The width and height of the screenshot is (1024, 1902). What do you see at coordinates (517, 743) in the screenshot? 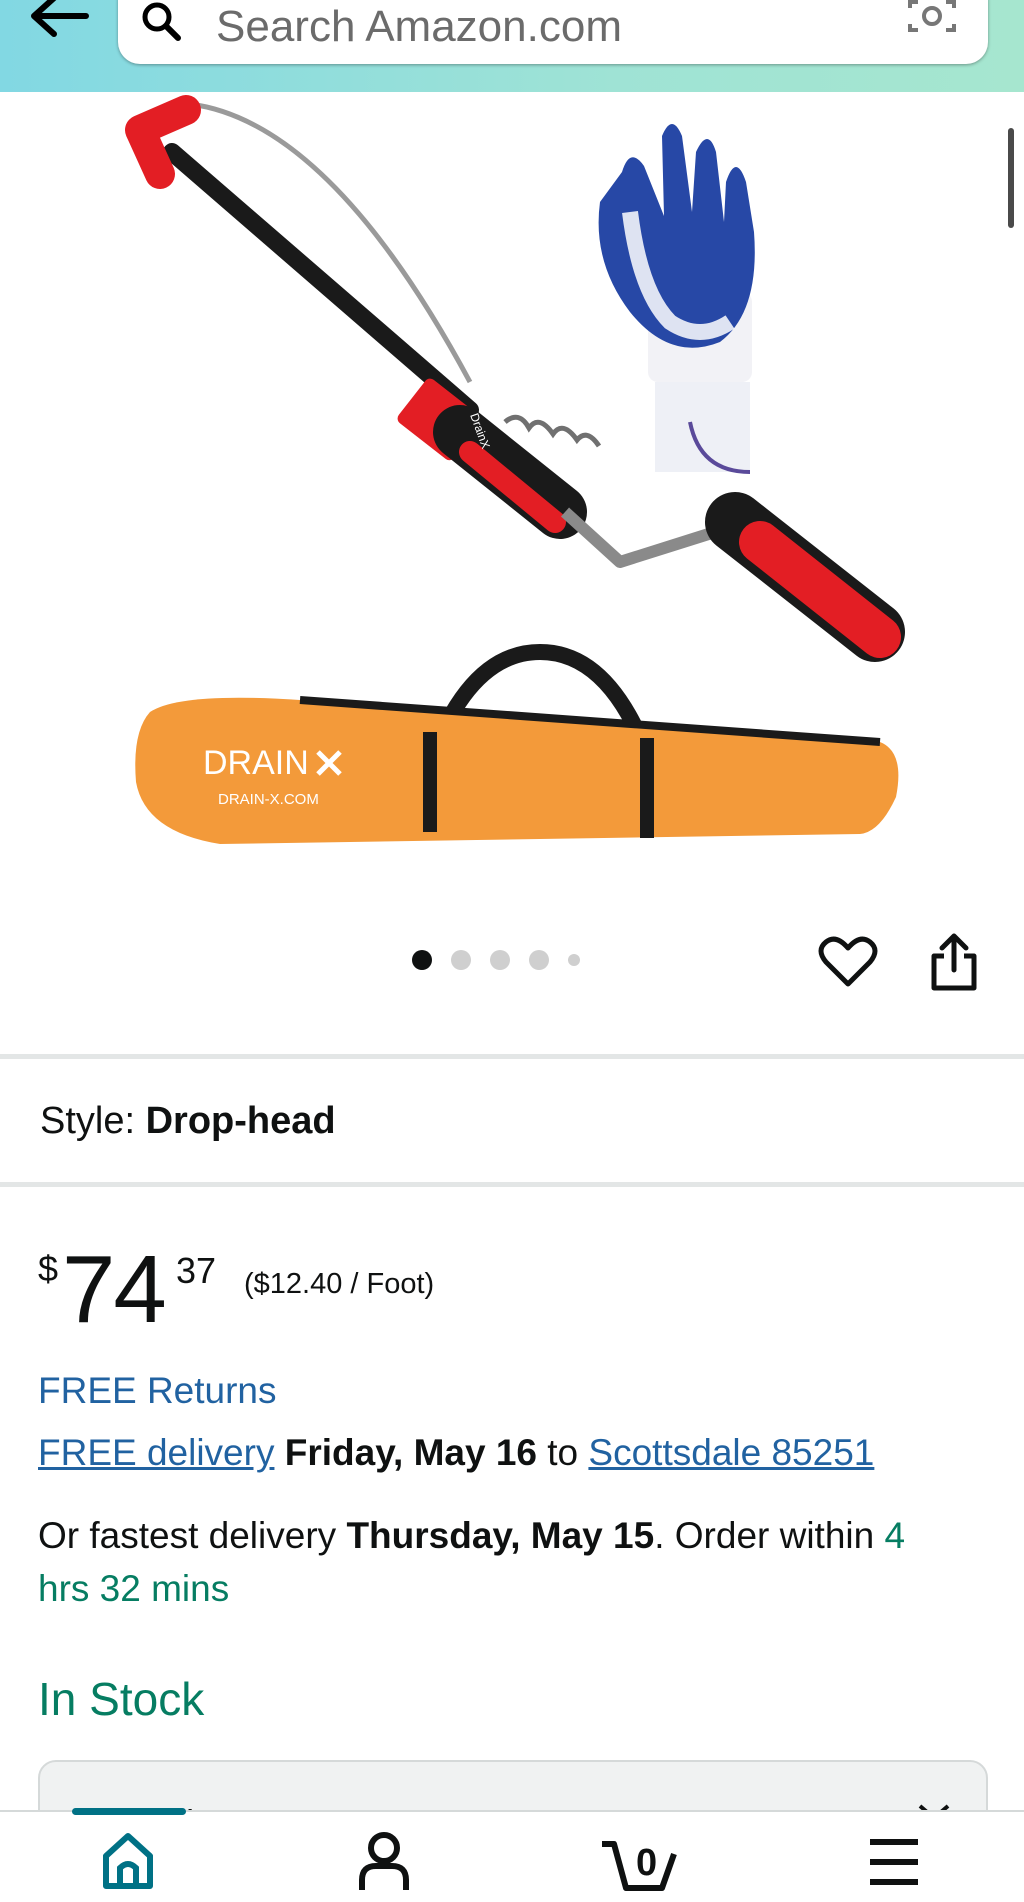
I see `carry-bag-image: DRAIN DRAIN-X.COM` at bounding box center [517, 743].